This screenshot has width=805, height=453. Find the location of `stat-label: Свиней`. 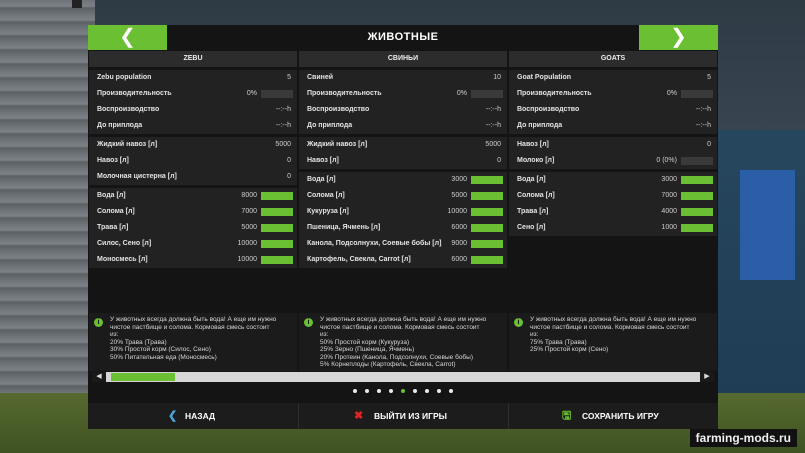

stat-label: Свиней is located at coordinates (320, 77).